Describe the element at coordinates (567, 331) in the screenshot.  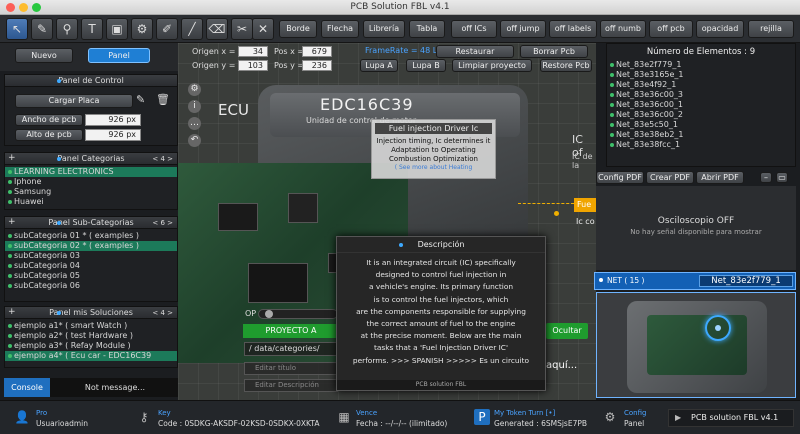
I see `ocultar-button: Ocultar` at that location.